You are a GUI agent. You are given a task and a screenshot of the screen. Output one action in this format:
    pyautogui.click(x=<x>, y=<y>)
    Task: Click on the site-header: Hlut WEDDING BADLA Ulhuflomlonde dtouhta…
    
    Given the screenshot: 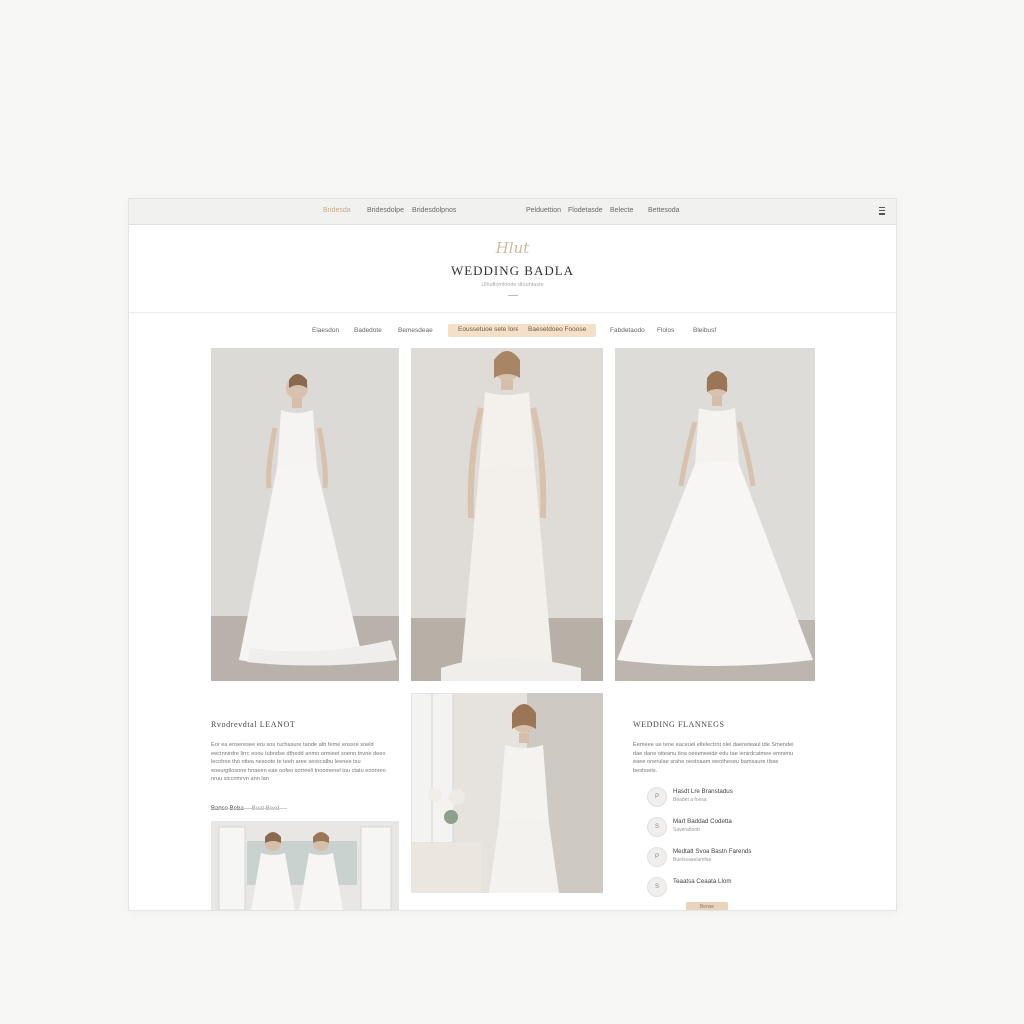 What is the action you would take?
    pyautogui.click(x=512, y=269)
    